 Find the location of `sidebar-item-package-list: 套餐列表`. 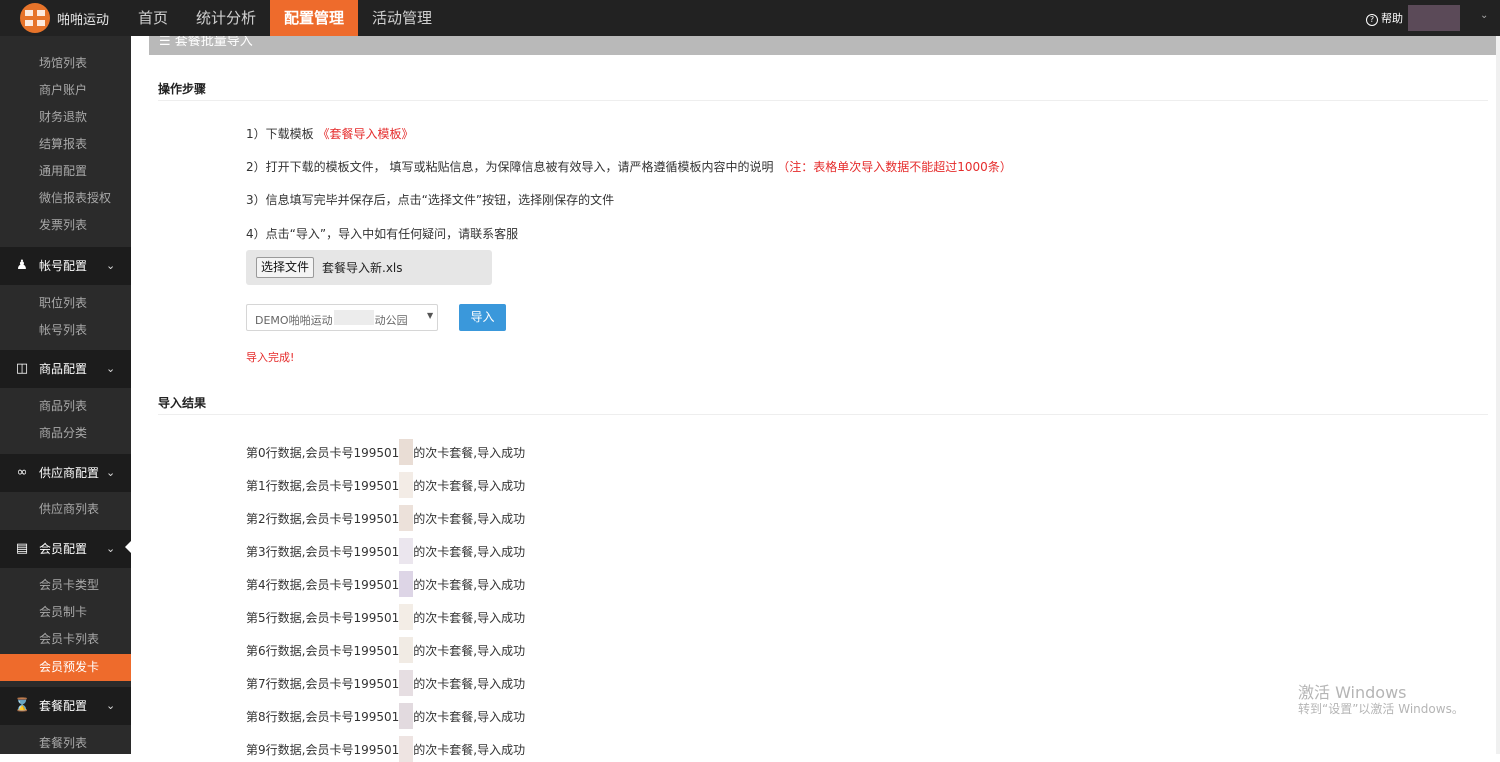

sidebar-item-package-list: 套餐列表 is located at coordinates (65, 742).